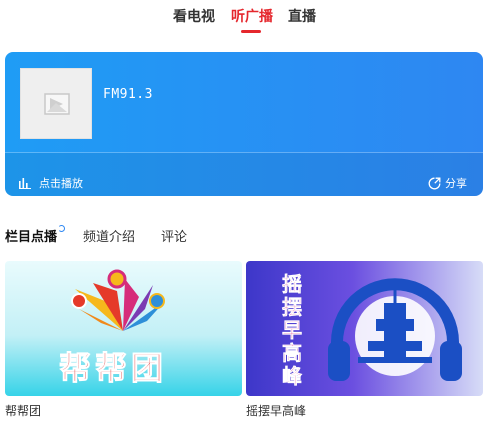 The width and height of the screenshot is (485, 428). What do you see at coordinates (31, 235) in the screenshot?
I see `tab-program-on-demand: 栏目点播` at bounding box center [31, 235].